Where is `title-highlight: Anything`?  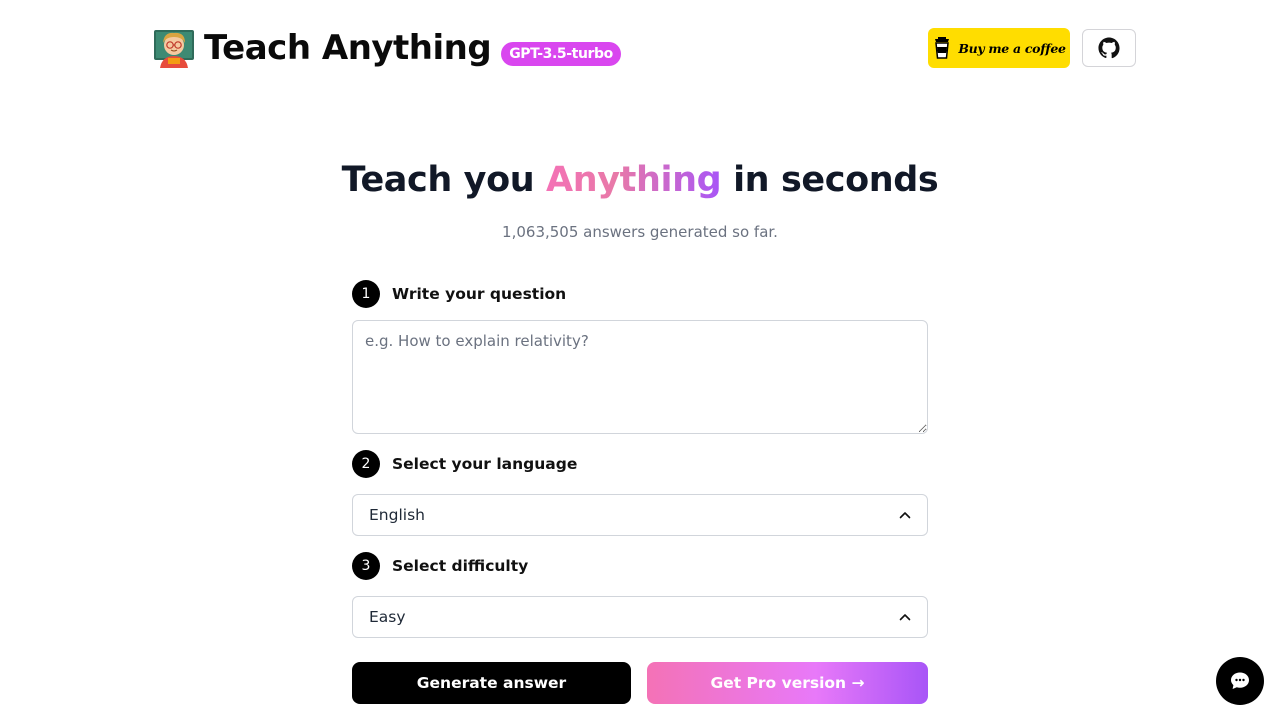
title-highlight: Anything is located at coordinates (634, 180).